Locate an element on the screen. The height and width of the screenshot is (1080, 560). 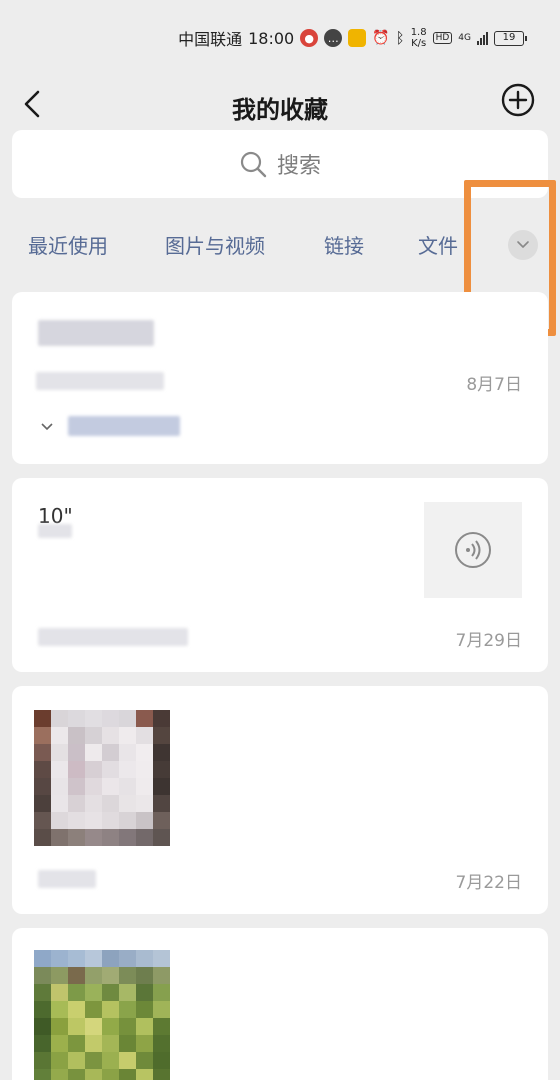
plus-circle-icon is located at coordinates (518, 100).